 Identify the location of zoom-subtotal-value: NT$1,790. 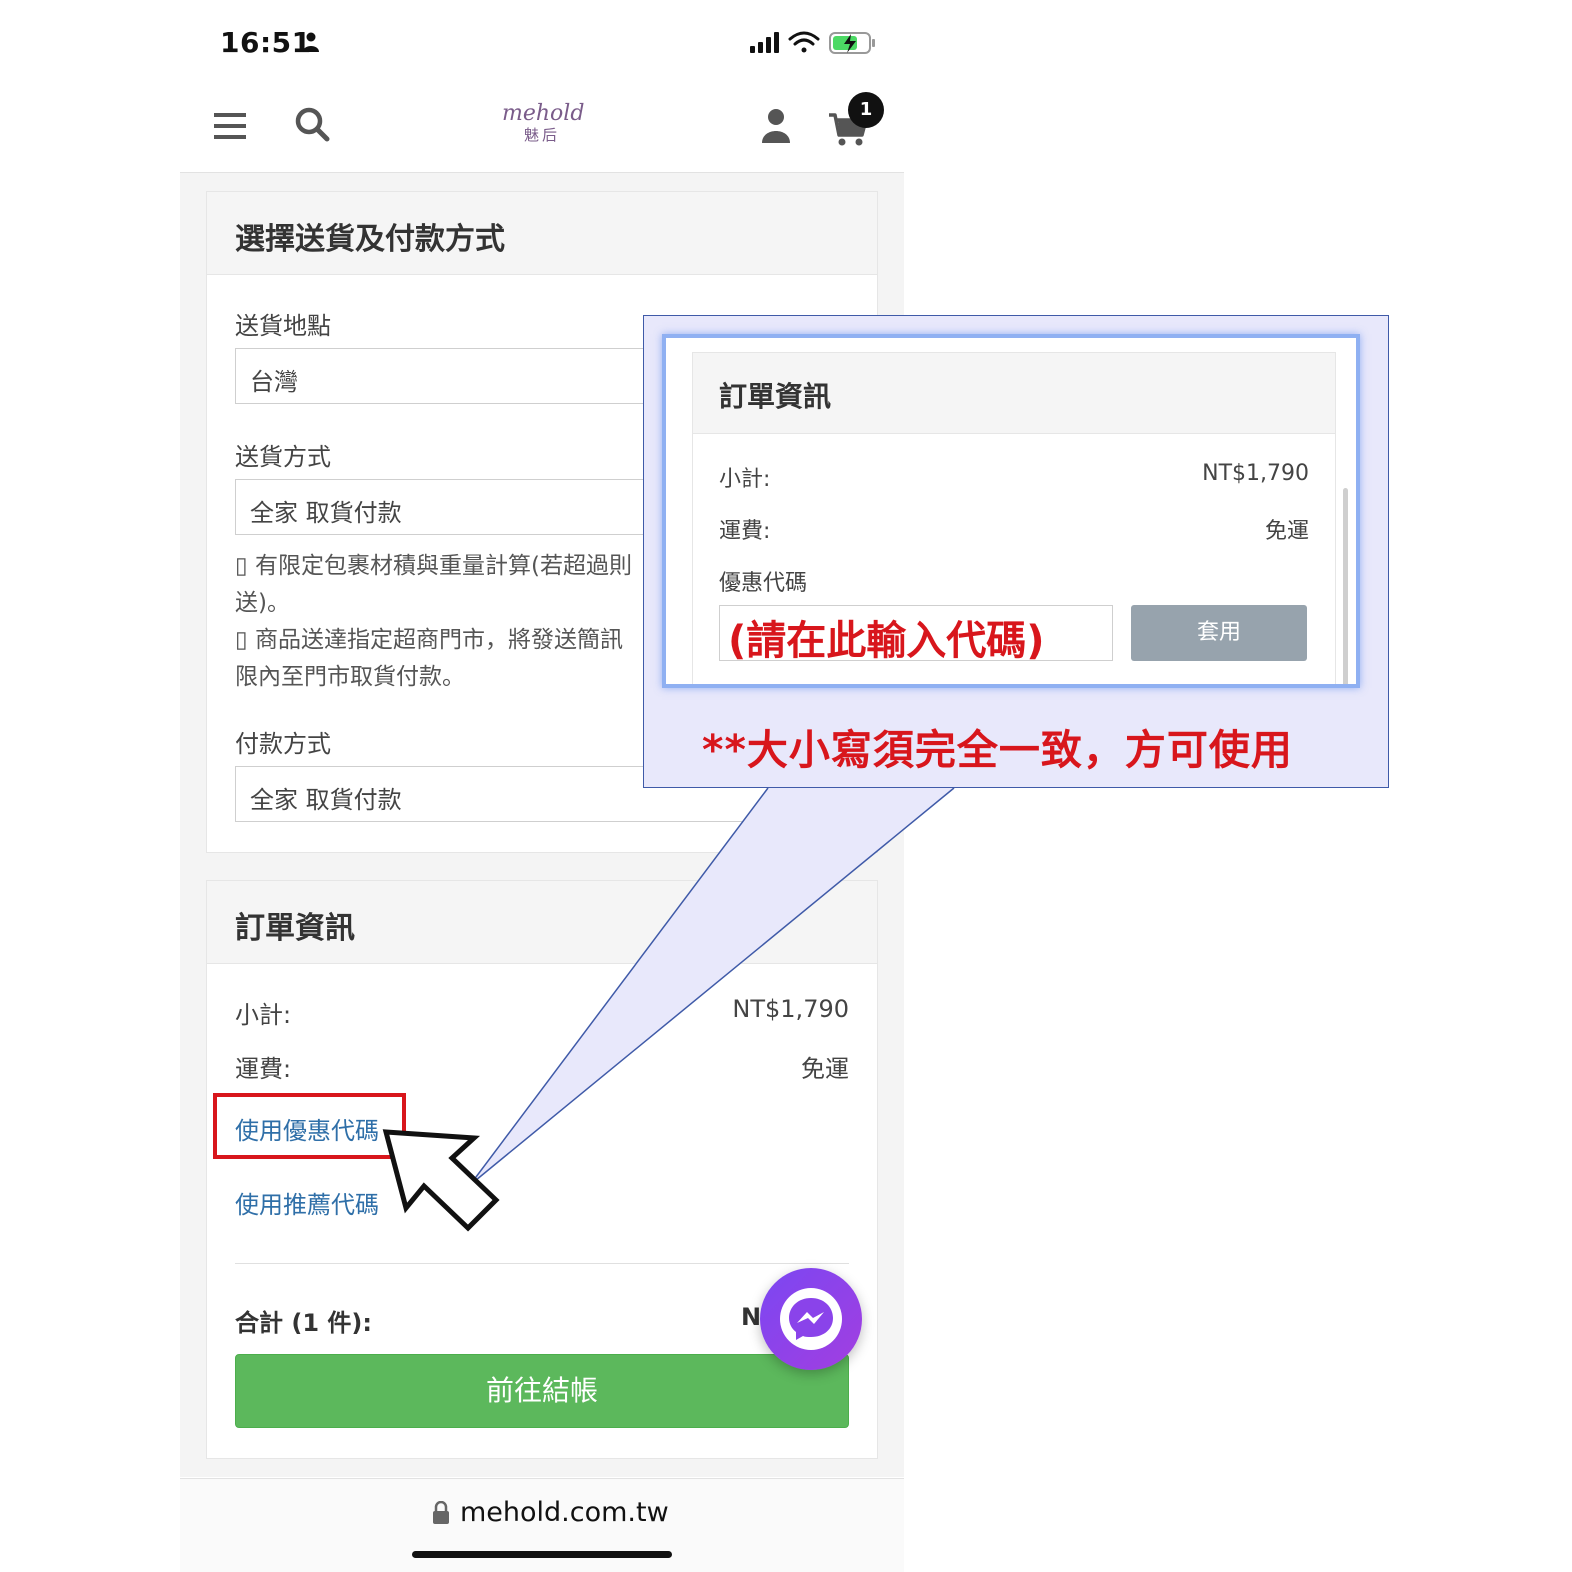
(1255, 473).